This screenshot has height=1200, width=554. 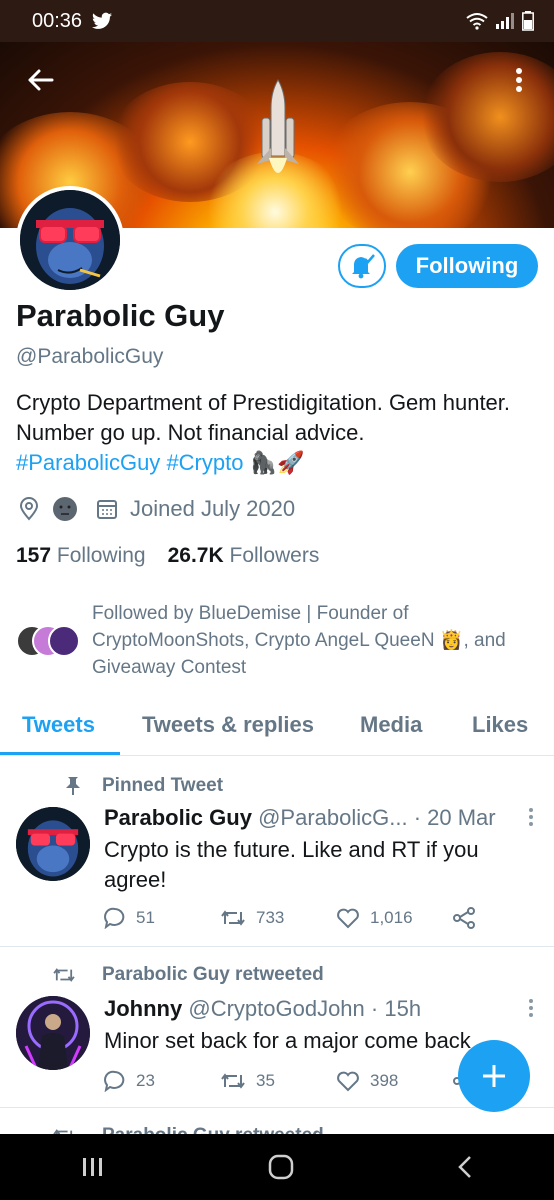 What do you see at coordinates (64, 640) in the screenshot?
I see `follower-avatar` at bounding box center [64, 640].